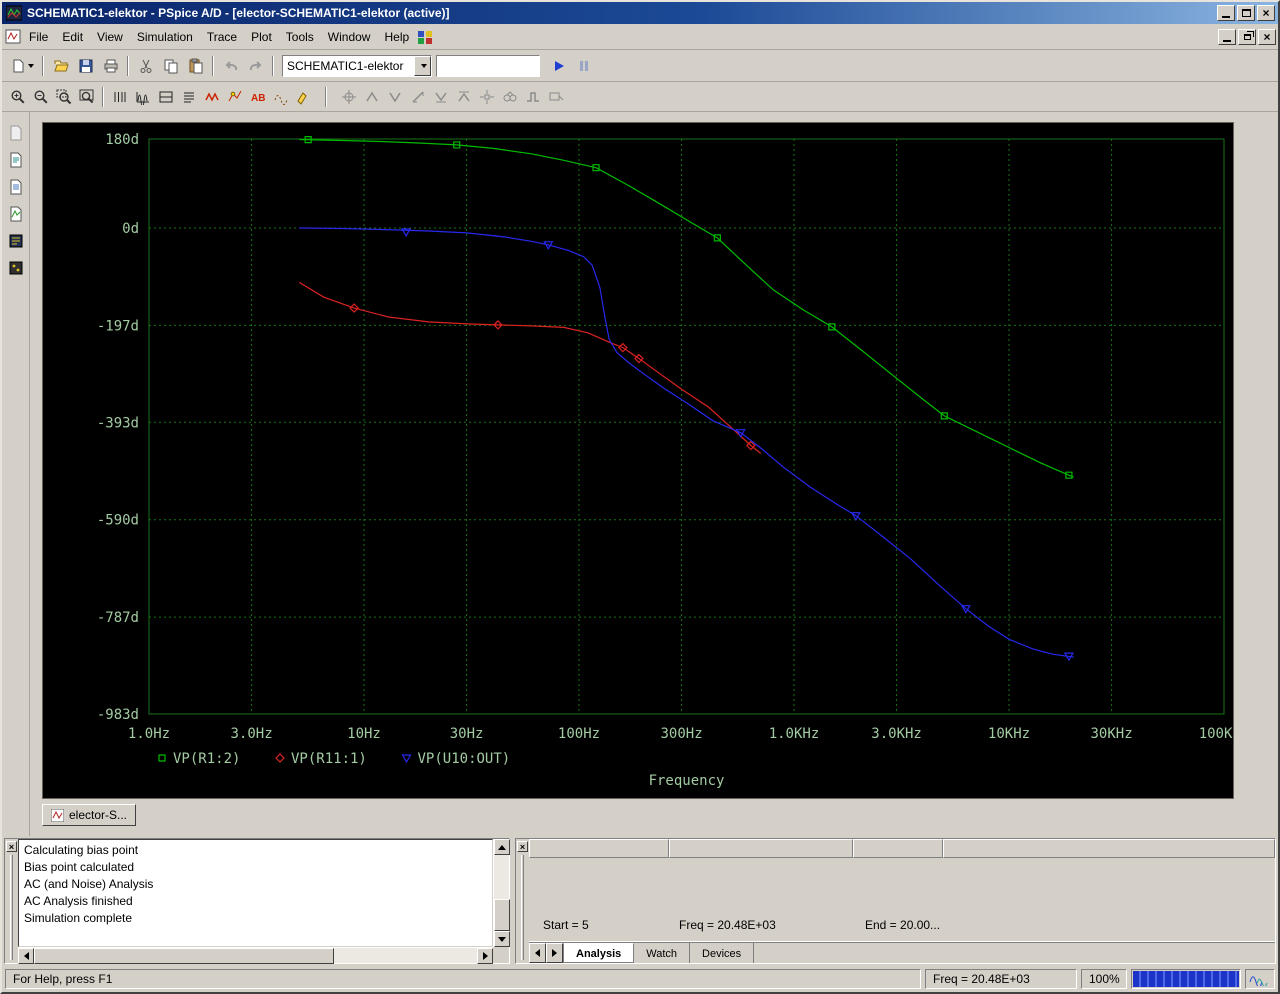  I want to click on display-control-button, so click(188, 96).